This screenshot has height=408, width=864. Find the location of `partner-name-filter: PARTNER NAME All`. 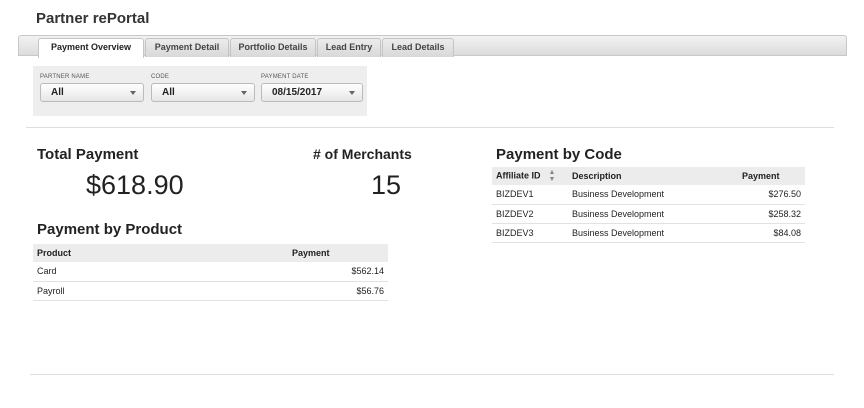

partner-name-filter: PARTNER NAME All is located at coordinates (92, 86).